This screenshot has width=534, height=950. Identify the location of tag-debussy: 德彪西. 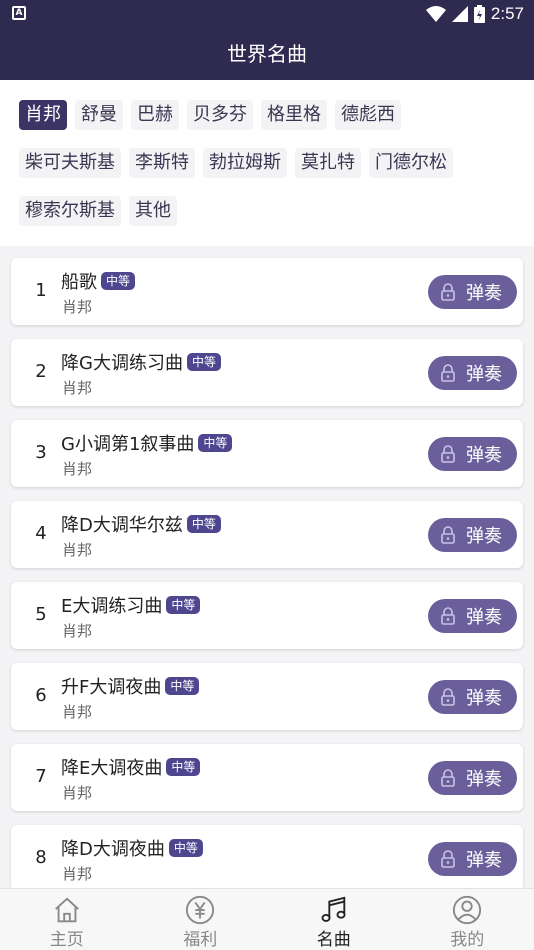
(368, 115).